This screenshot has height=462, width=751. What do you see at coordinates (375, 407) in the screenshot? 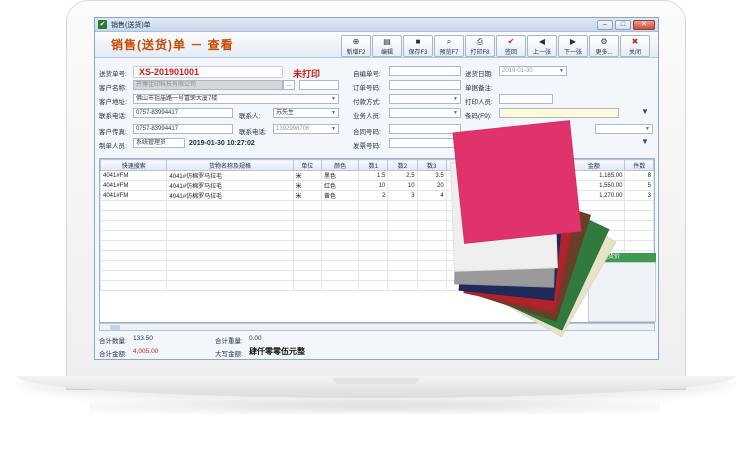
I see `laptop-shadow` at bounding box center [375, 407].